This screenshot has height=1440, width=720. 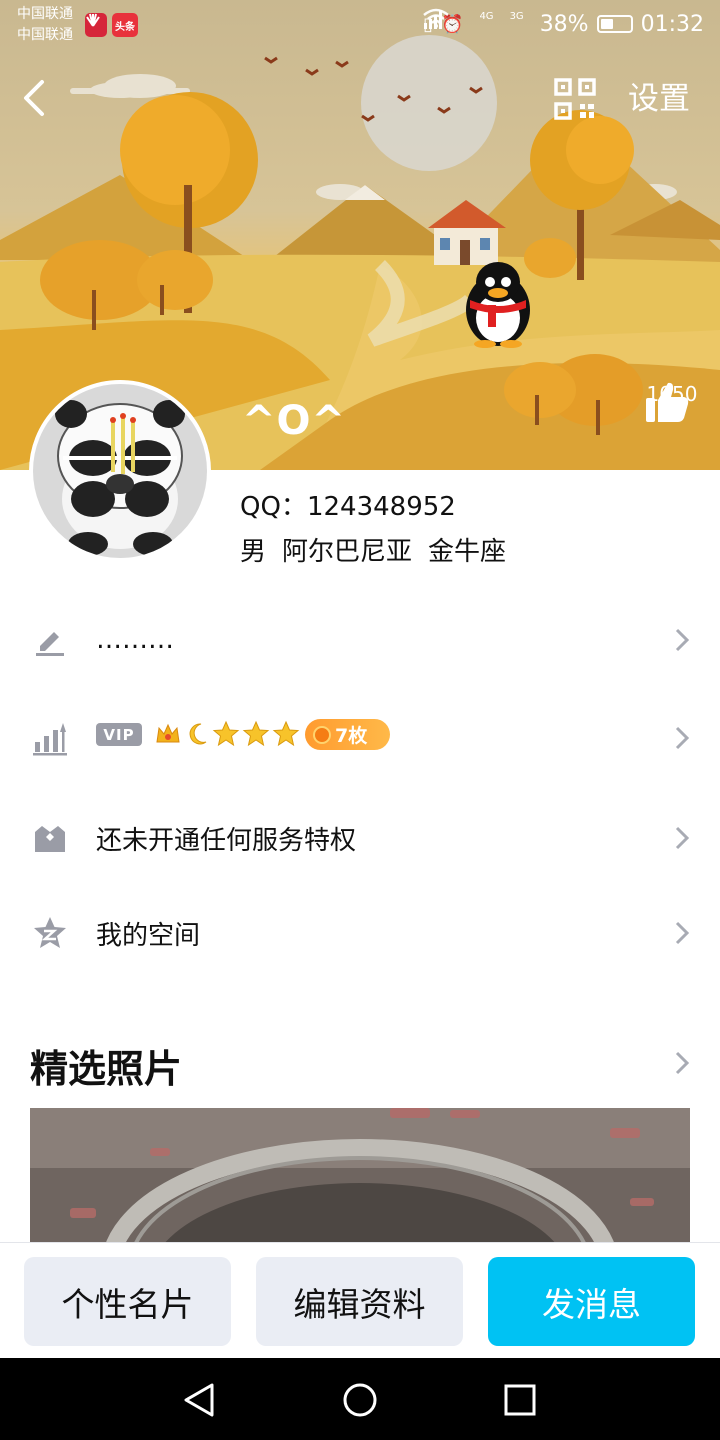 What do you see at coordinates (591, 1301) in the screenshot?
I see `send-message-button: 发消息` at bounding box center [591, 1301].